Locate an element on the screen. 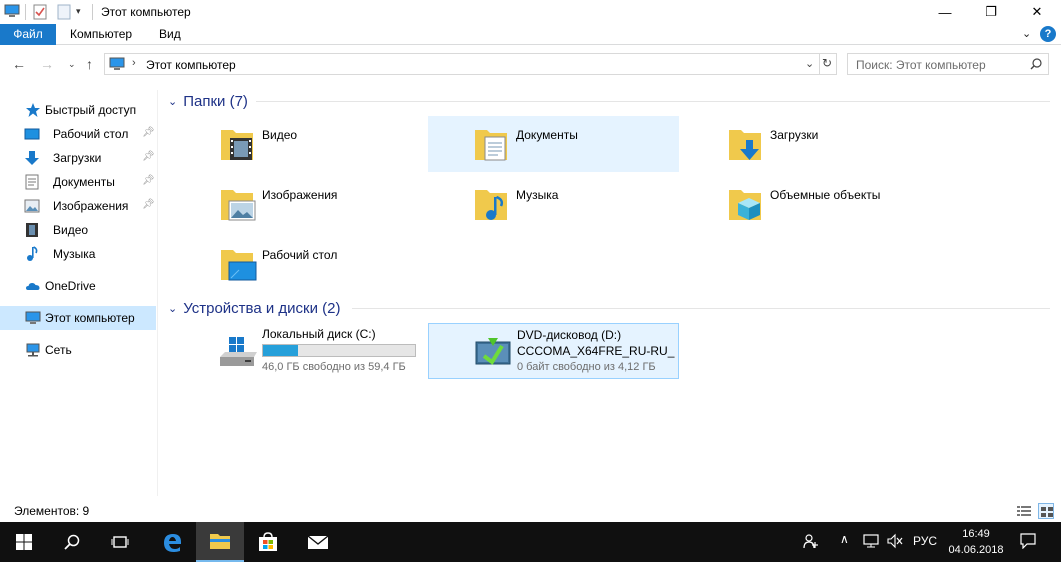 Image resolution: width=1061 pixels, height=562 pixels. close-button: ✕ is located at coordinates (1037, 12).